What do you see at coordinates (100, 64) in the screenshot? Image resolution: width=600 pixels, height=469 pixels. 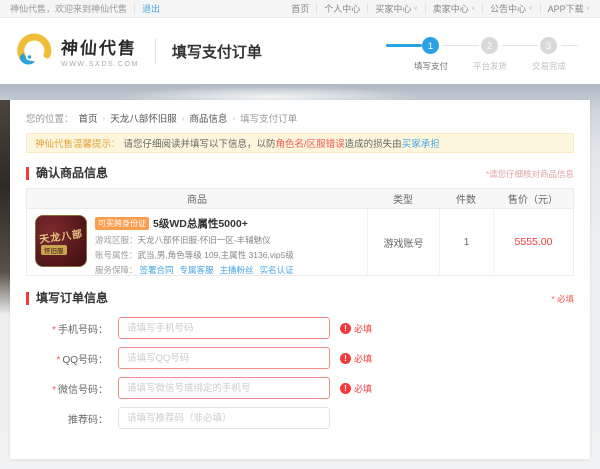 I see `brand-url: WWW.SXDS.COM` at bounding box center [100, 64].